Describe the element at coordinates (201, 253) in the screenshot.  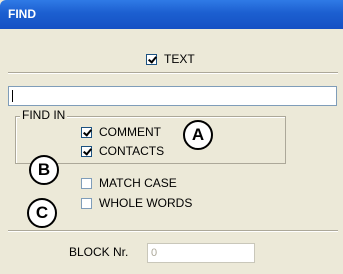
I see `block-number-field: 0` at that location.